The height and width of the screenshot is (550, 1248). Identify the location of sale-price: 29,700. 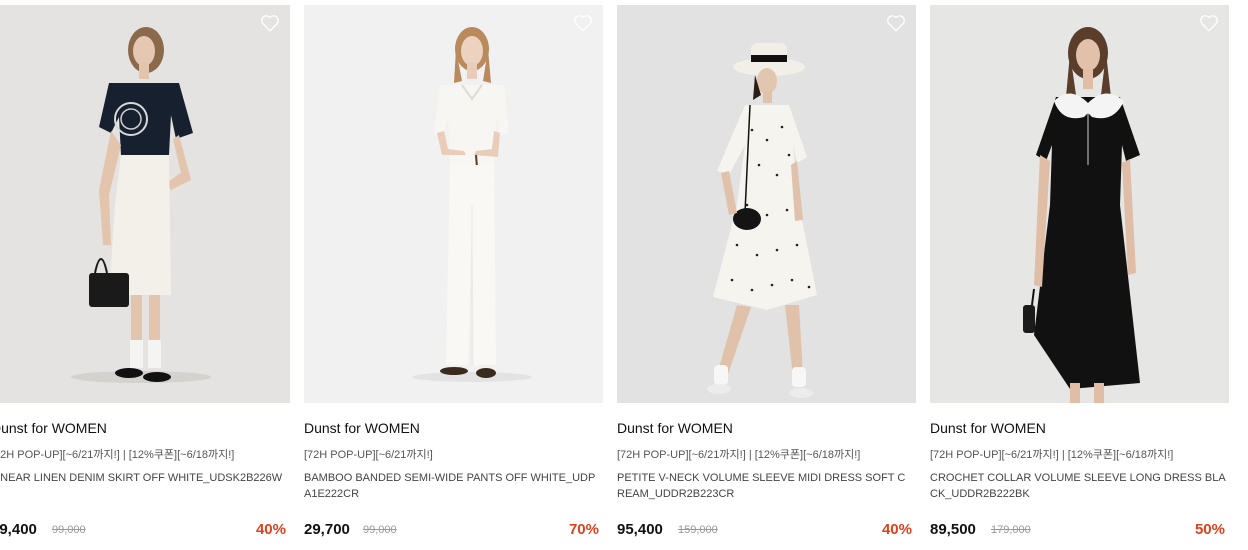
(327, 529).